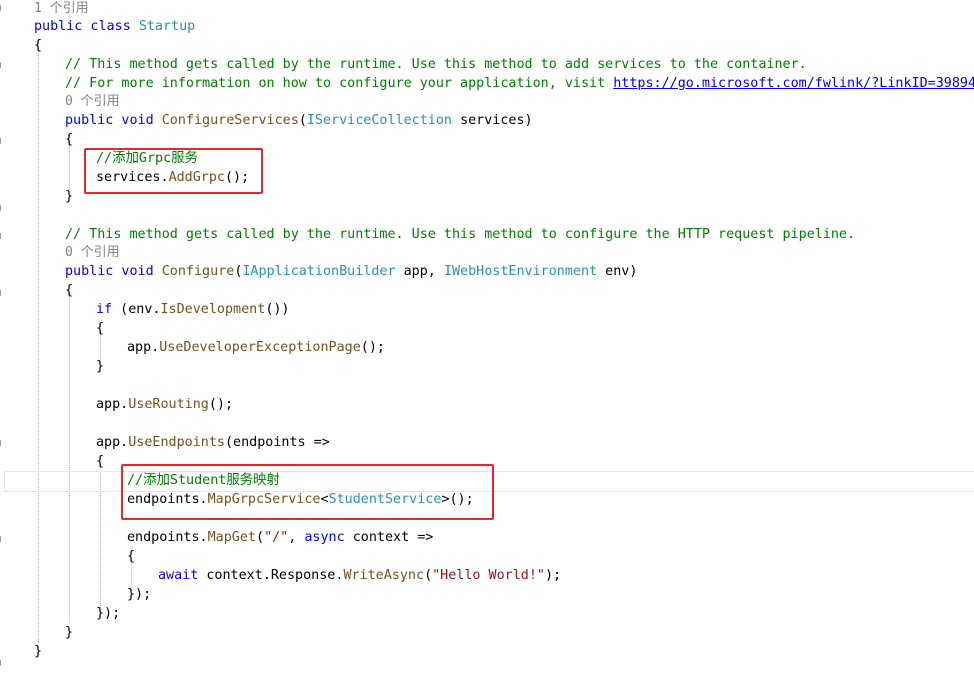 The width and height of the screenshot is (974, 677). Describe the element at coordinates (488, 575) in the screenshot. I see `string-literal: "Hello World!"` at that location.